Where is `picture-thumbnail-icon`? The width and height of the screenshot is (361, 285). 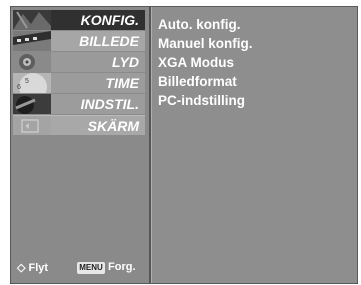
picture-thumbnail-icon is located at coordinates (32, 41).